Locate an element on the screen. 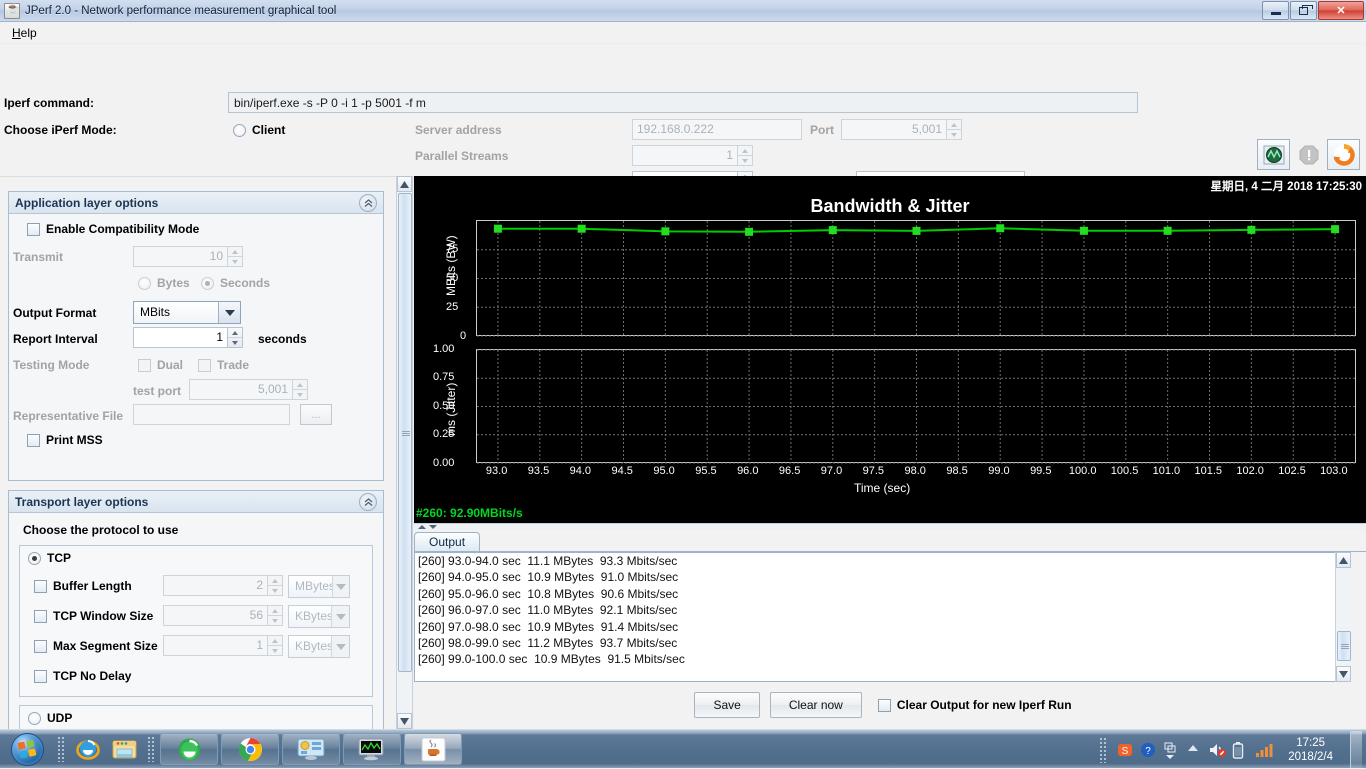 This screenshot has width=1366, height=769. streams-spin-up-icon is located at coordinates (745, 151).